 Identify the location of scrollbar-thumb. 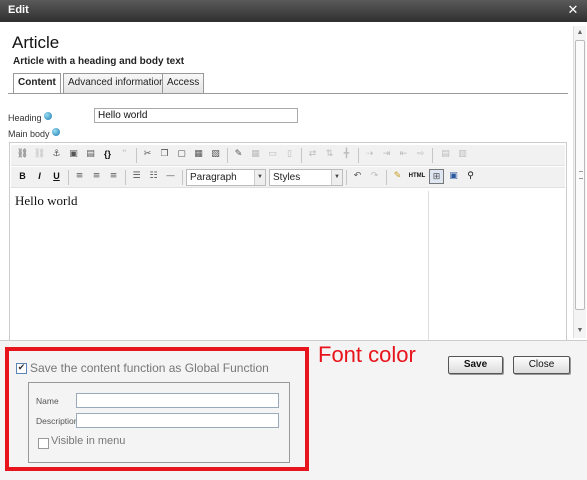
(580, 175).